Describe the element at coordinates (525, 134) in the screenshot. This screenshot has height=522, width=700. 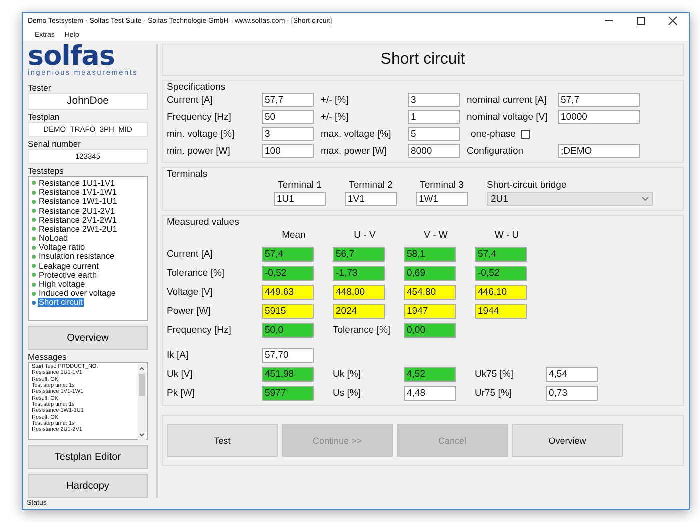
I see `checkbox` at that location.